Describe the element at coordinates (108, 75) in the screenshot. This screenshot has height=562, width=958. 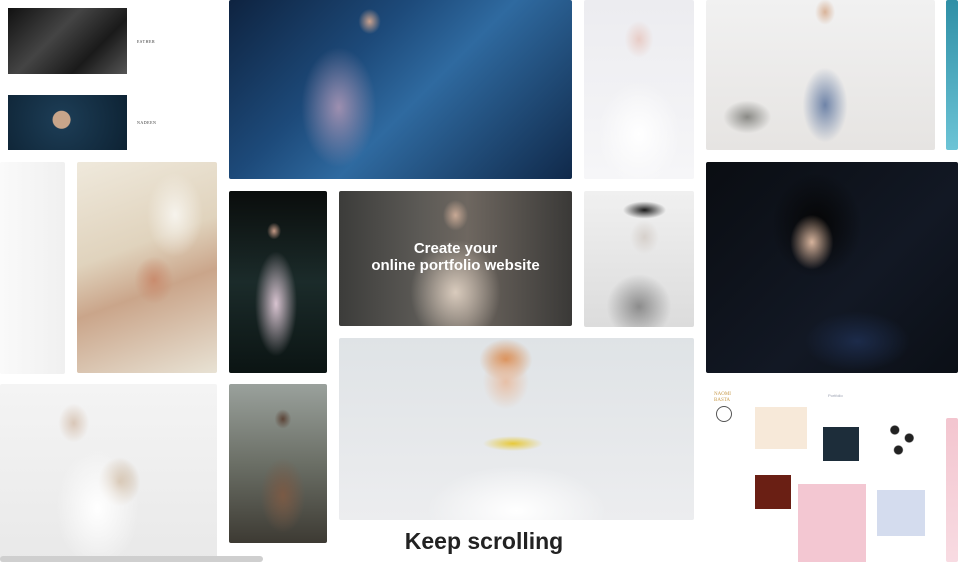
I see `mini-website-preview-left: ESTHER NADEEN` at that location.